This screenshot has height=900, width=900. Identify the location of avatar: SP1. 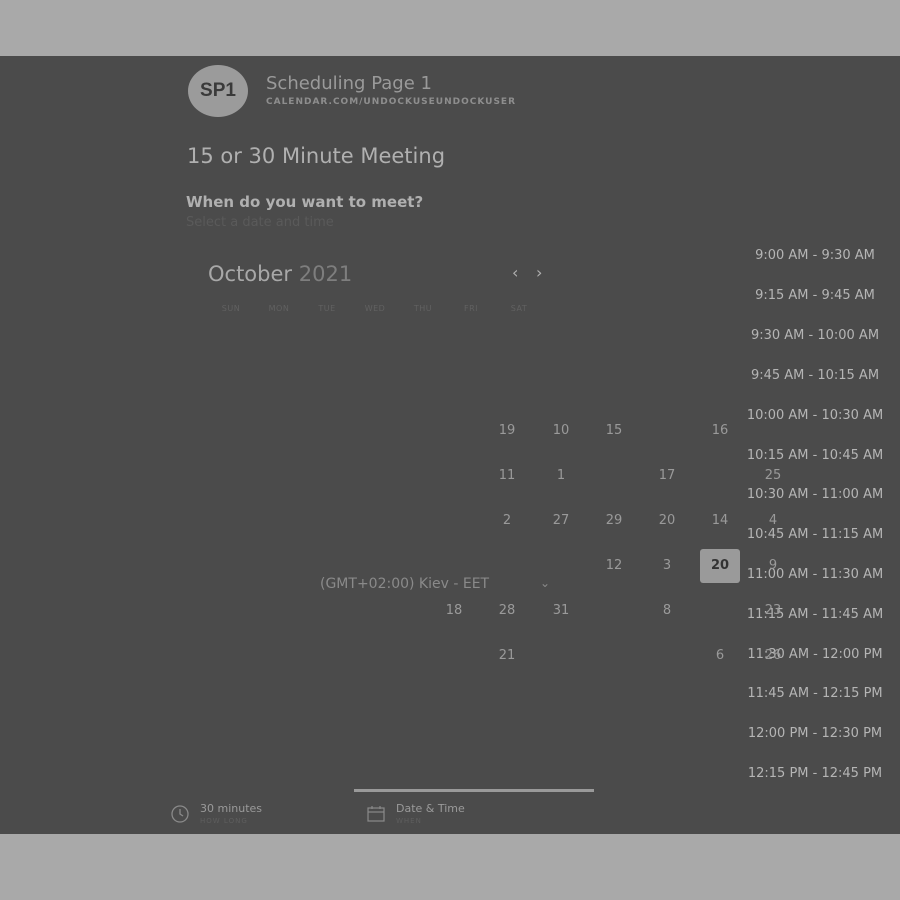
(218, 91).